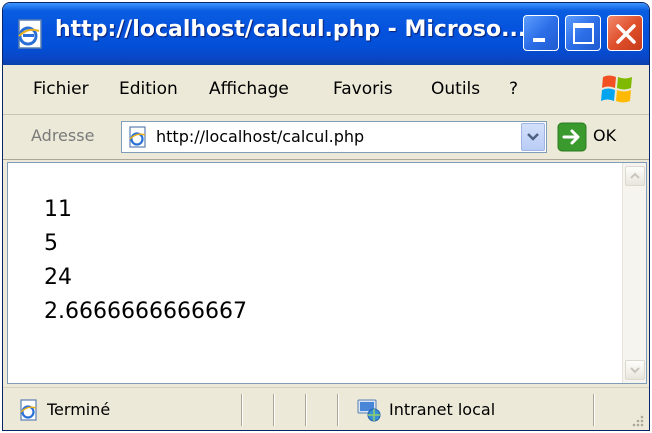 The width and height of the screenshot is (652, 433). What do you see at coordinates (369, 410) in the screenshot?
I see `intranet-zone-icon` at bounding box center [369, 410].